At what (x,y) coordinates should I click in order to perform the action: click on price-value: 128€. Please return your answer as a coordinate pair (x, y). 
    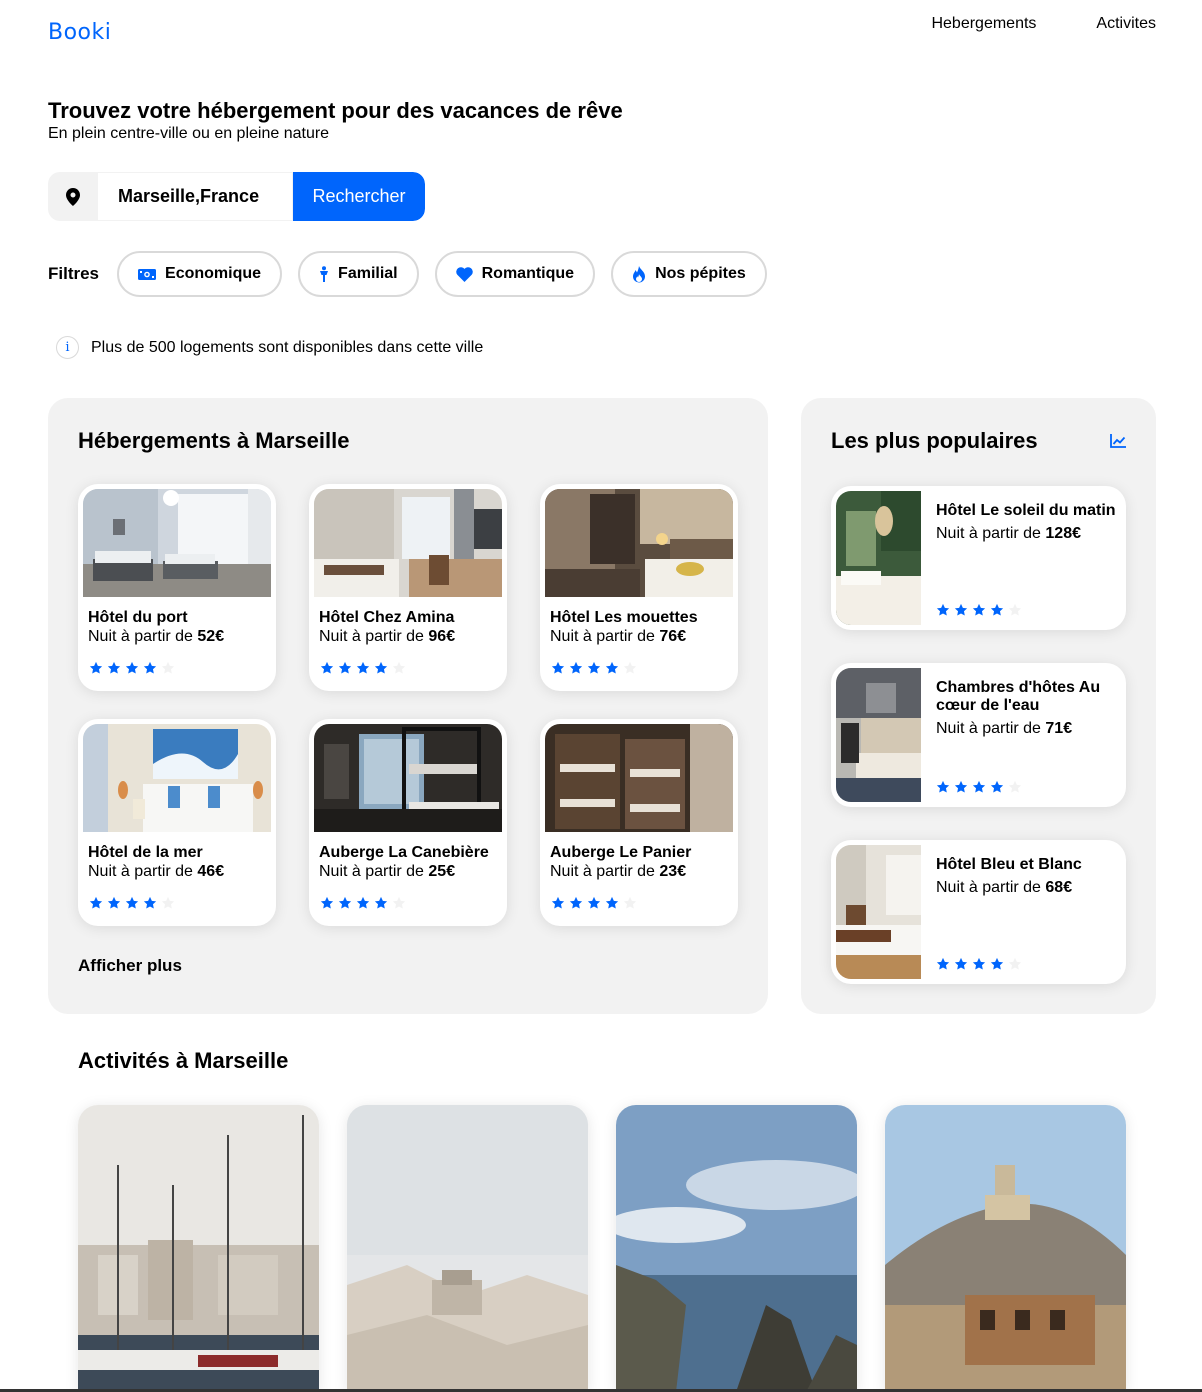
    Looking at the image, I should click on (1063, 533).